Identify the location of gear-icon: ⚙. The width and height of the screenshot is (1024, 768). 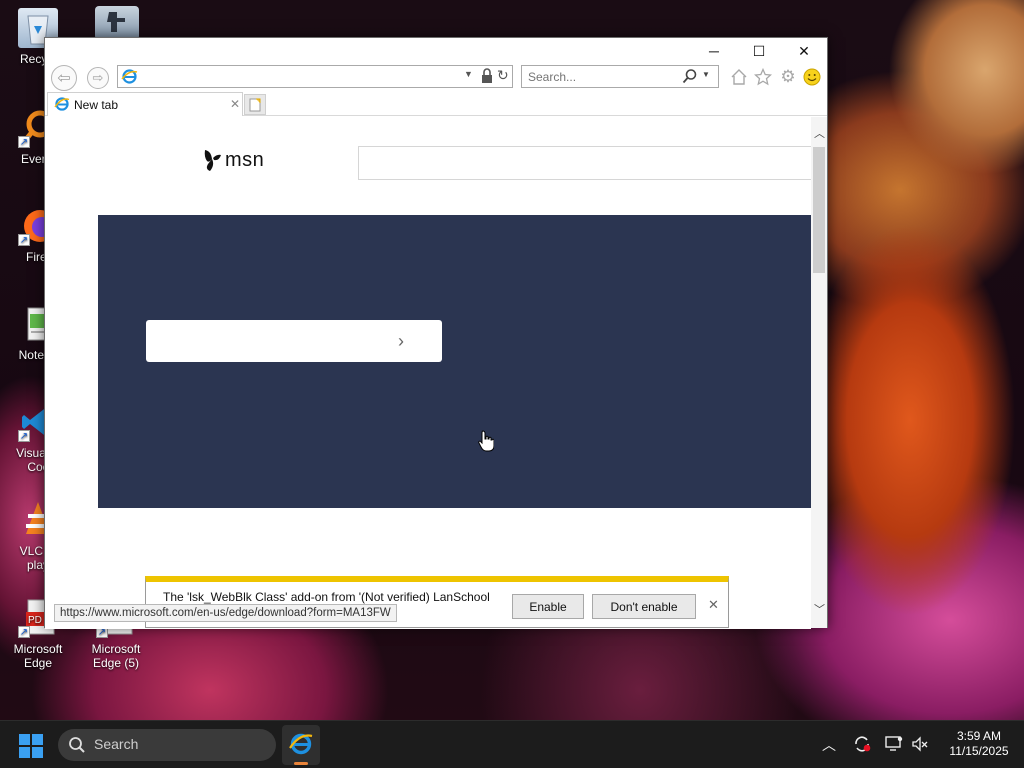
(788, 76).